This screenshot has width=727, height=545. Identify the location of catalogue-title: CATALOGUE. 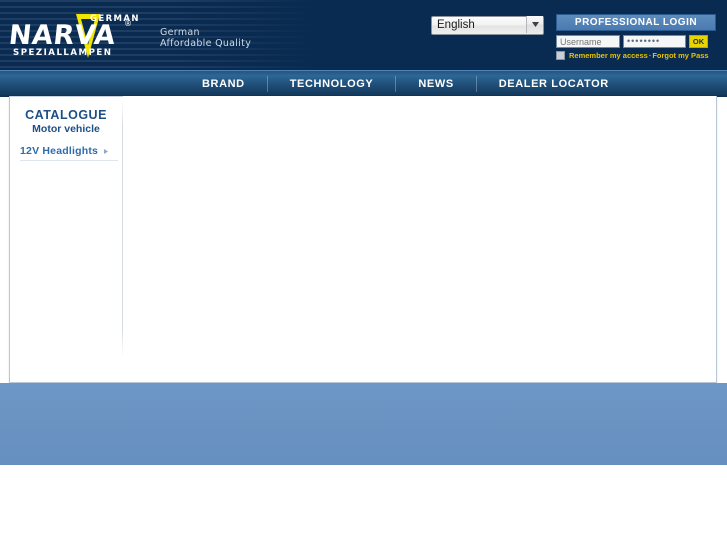
(66, 115).